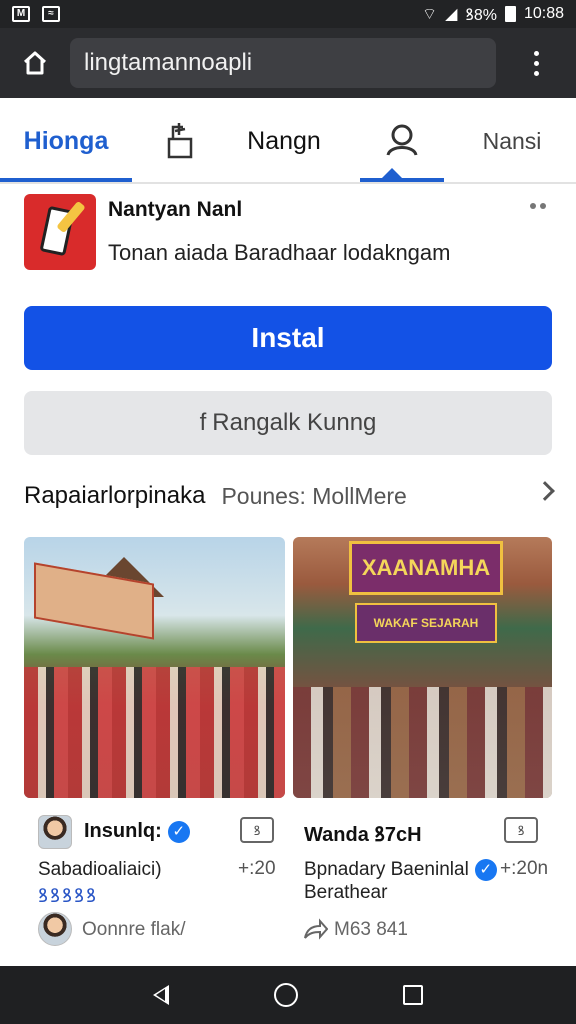 Image resolution: width=576 pixels, height=1024 pixels. Describe the element at coordinates (413, 995) in the screenshot. I see `recent-apps-icon` at that location.